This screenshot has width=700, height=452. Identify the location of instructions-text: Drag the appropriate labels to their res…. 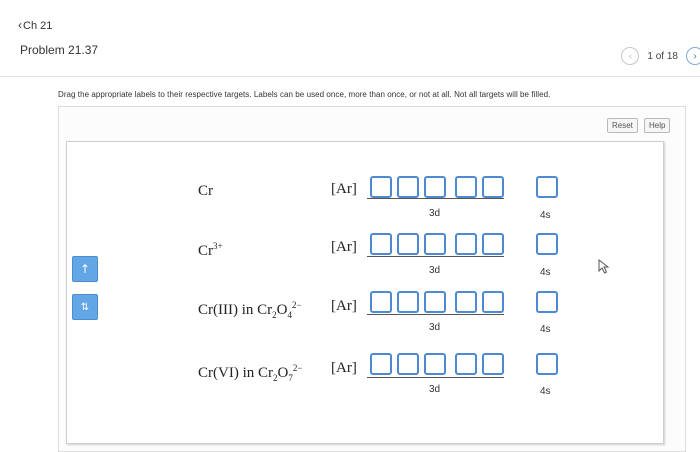
(304, 94).